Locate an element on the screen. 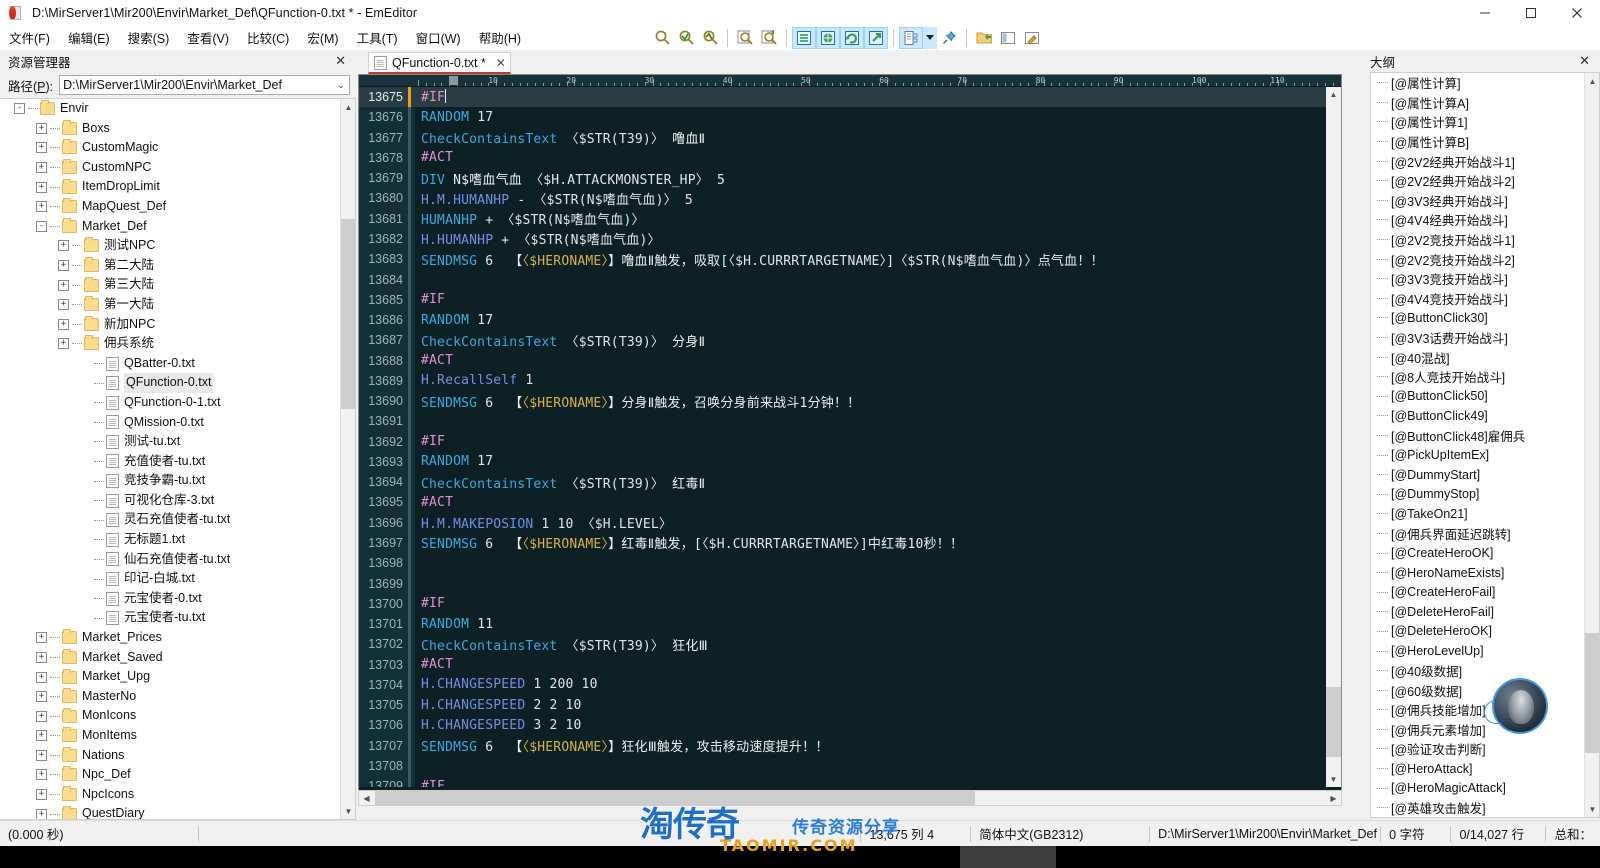  tree-file-item: 充值使者-tu.txt is located at coordinates (170, 462).